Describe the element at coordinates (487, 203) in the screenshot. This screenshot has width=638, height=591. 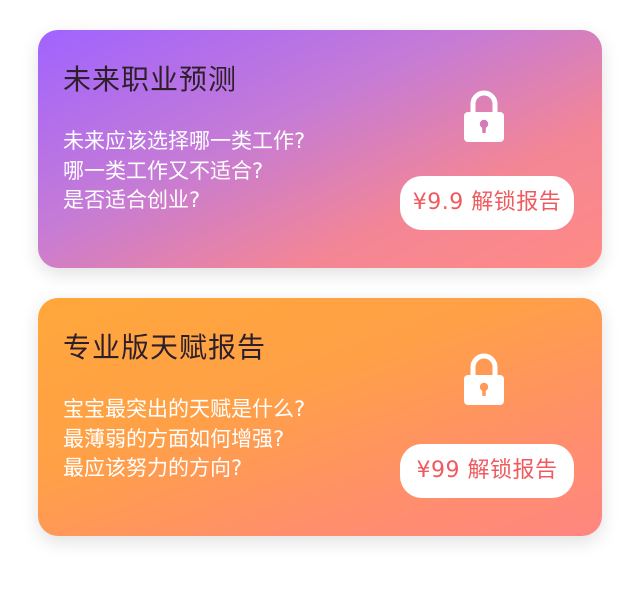
I see `unlock-report-button: ¥9.9 解锁报告` at that location.